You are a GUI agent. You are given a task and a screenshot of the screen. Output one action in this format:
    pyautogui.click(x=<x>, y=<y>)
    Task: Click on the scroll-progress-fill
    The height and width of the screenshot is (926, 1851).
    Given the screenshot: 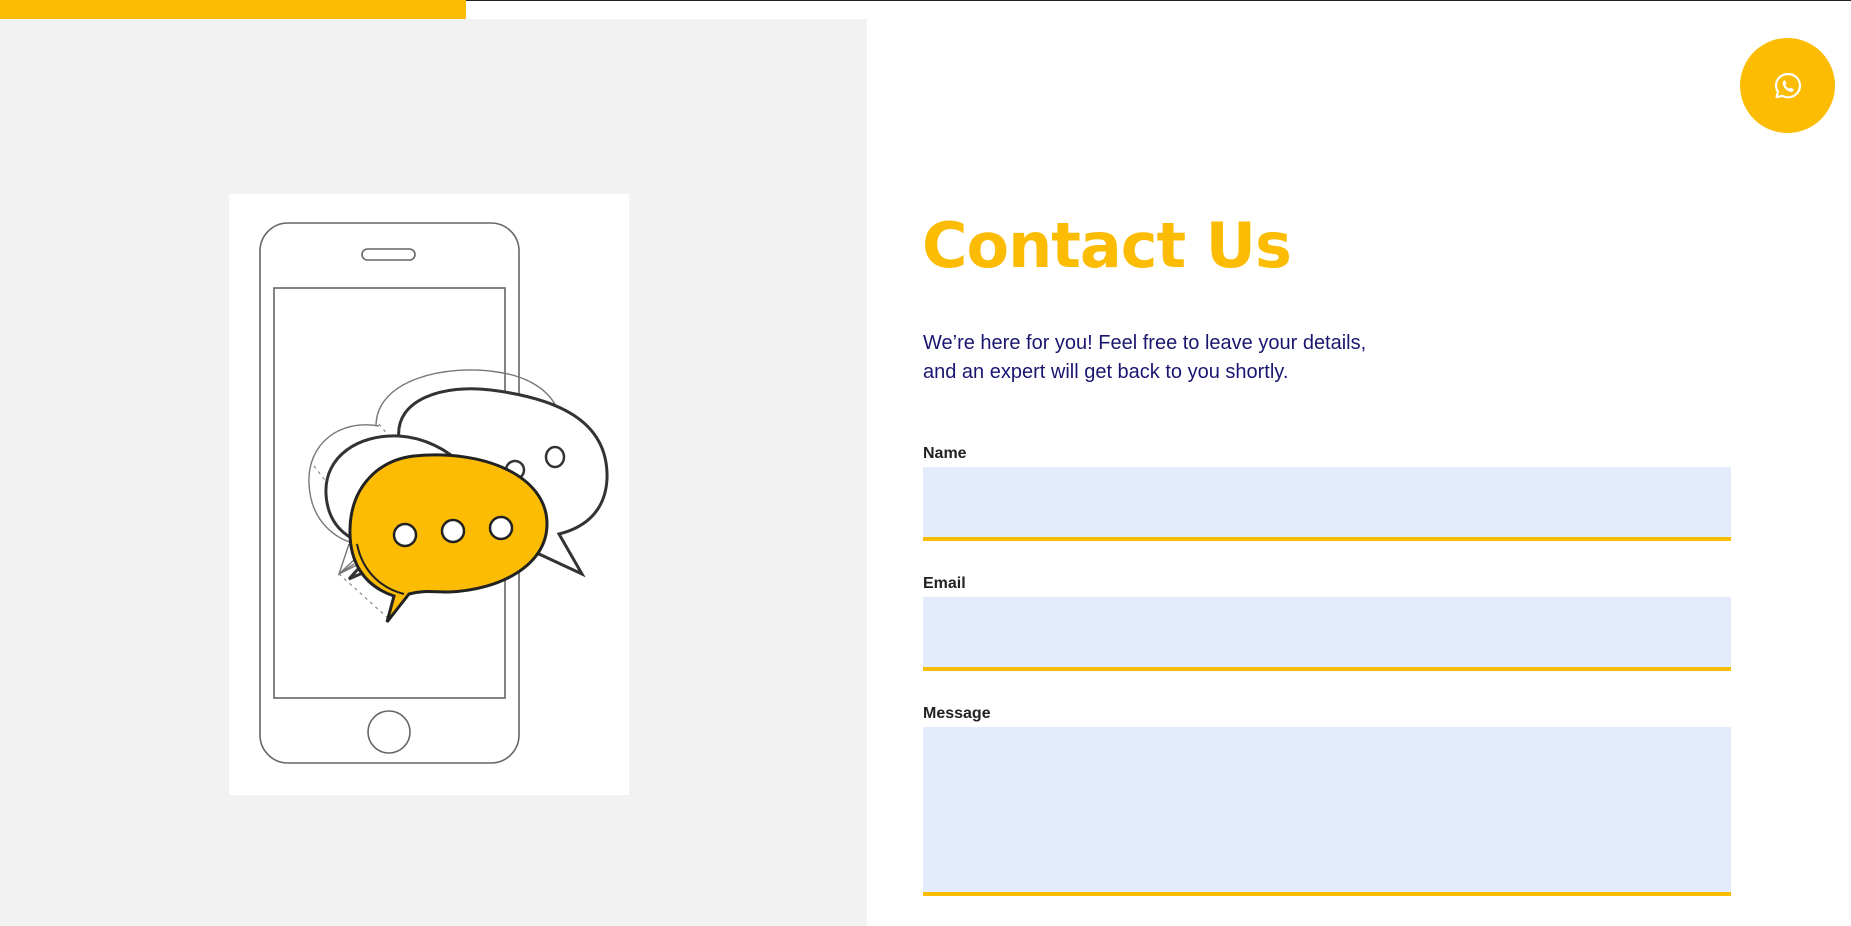 What is the action you would take?
    pyautogui.click(x=233, y=9)
    